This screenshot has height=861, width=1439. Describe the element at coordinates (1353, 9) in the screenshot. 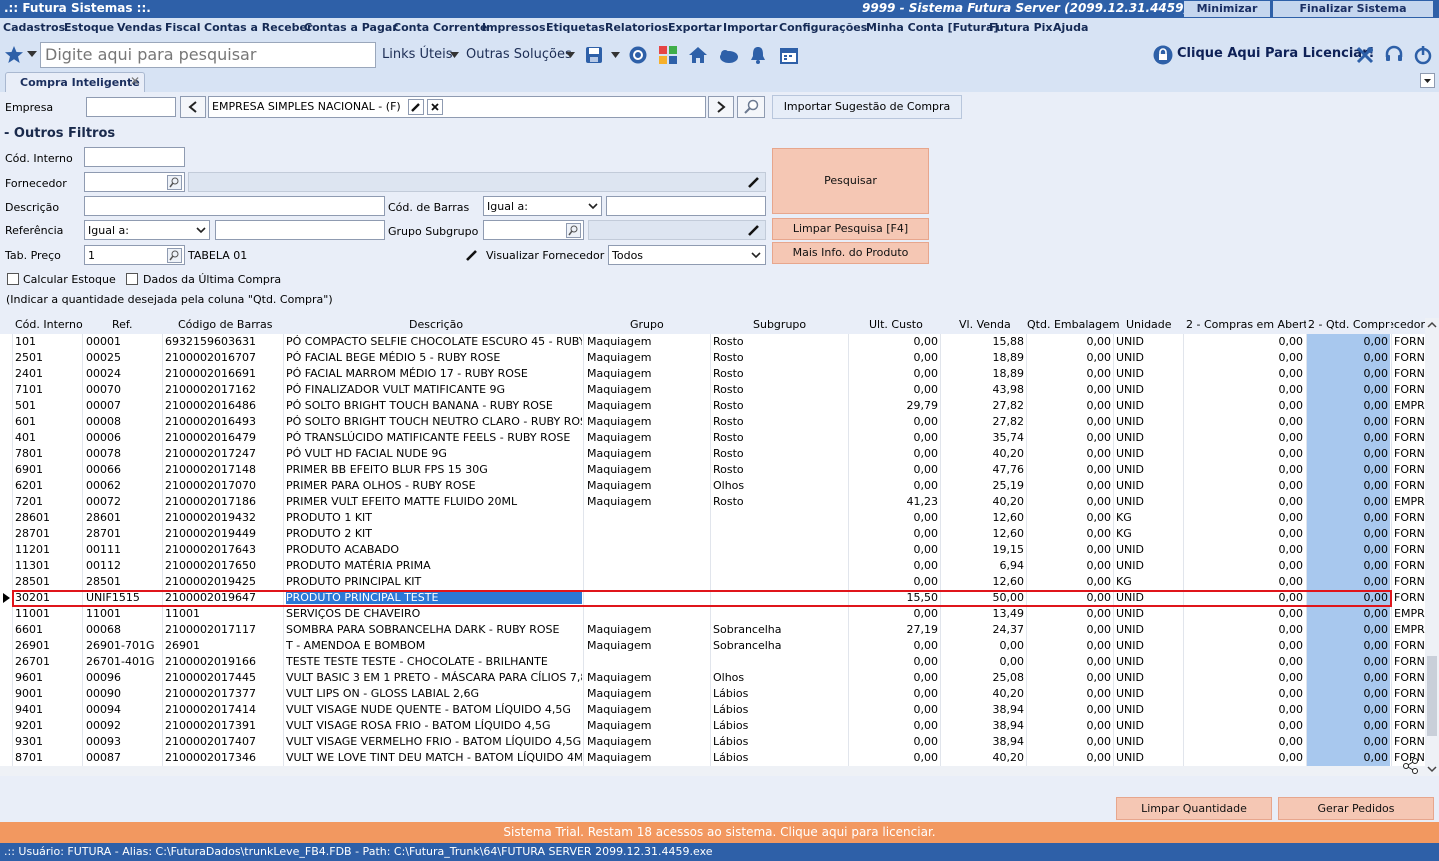

I see `finalize-system-button: Finalizar Sistema` at that location.